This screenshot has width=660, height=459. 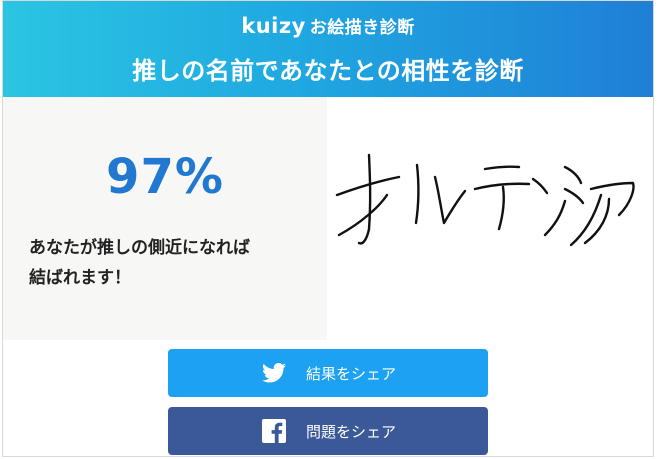 I want to click on brand-logo: kuizy, so click(x=273, y=26).